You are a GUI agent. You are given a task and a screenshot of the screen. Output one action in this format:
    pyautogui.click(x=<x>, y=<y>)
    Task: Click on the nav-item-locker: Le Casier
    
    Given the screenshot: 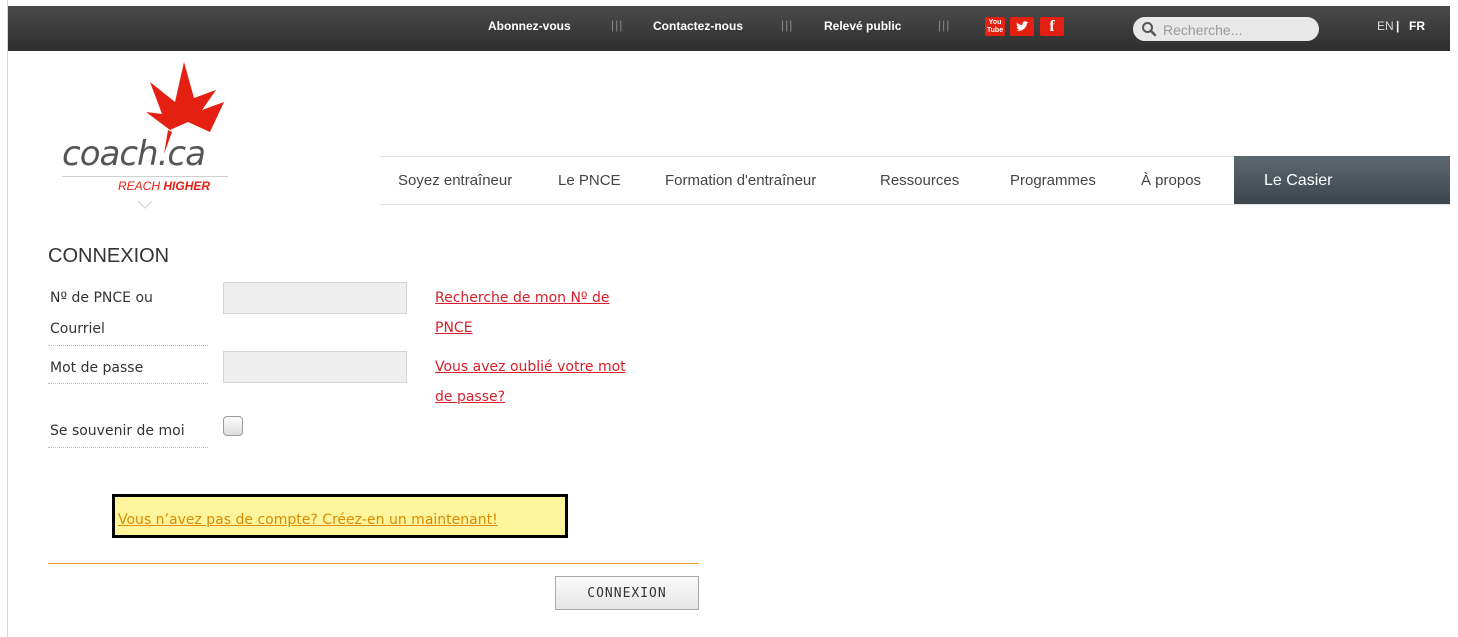 What is the action you would take?
    pyautogui.click(x=1342, y=180)
    